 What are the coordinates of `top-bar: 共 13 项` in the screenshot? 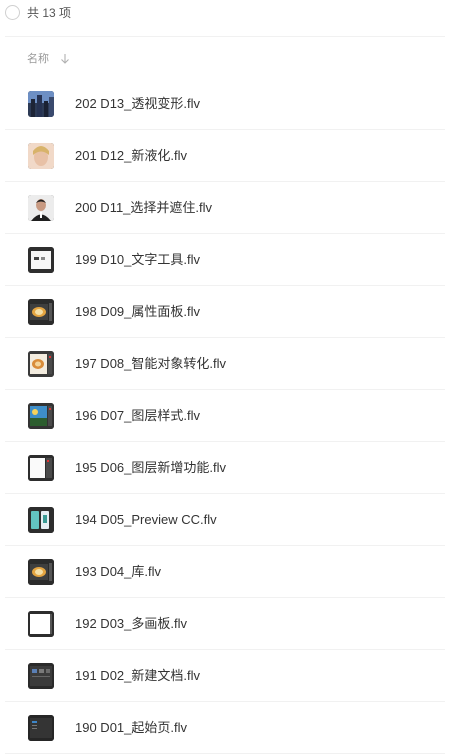 It's located at (225, 18).